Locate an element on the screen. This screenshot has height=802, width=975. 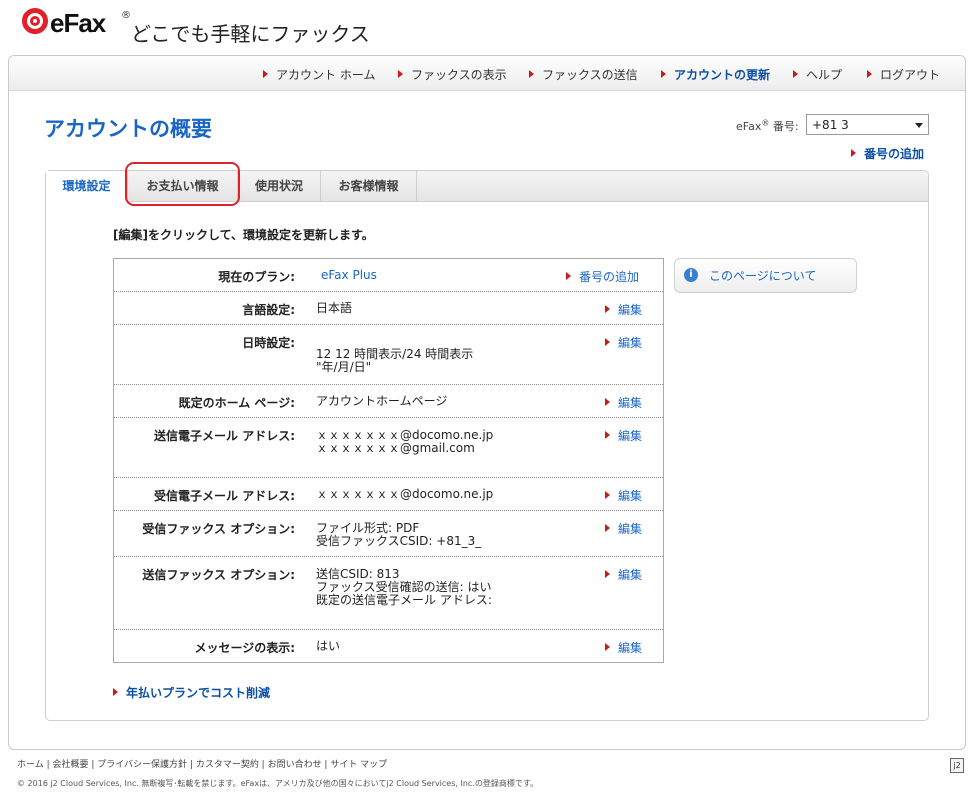
edit-recv-fax-link: 編集 is located at coordinates (623, 528).